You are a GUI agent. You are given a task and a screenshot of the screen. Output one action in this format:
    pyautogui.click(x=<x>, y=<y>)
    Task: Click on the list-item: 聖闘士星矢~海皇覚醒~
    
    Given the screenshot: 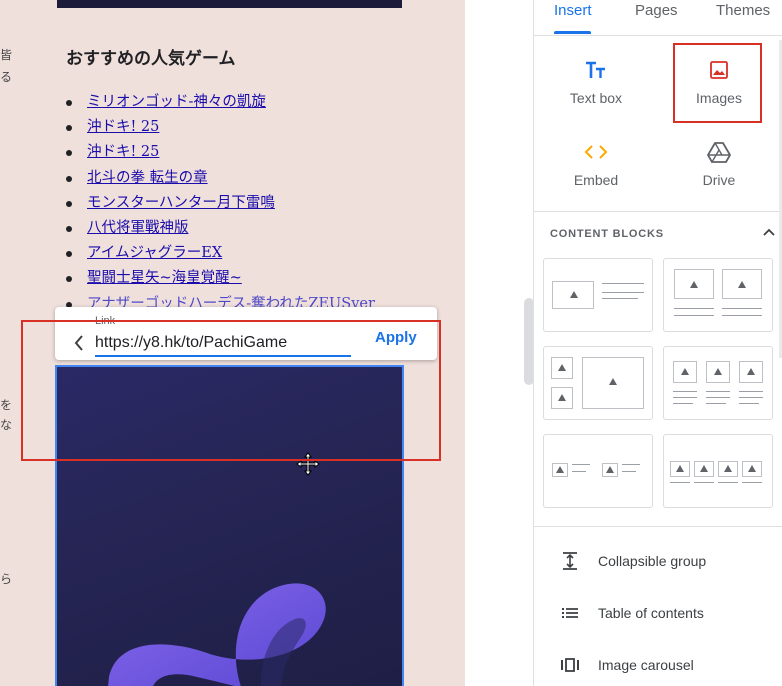 What is the action you would take?
    pyautogui.click(x=220, y=278)
    